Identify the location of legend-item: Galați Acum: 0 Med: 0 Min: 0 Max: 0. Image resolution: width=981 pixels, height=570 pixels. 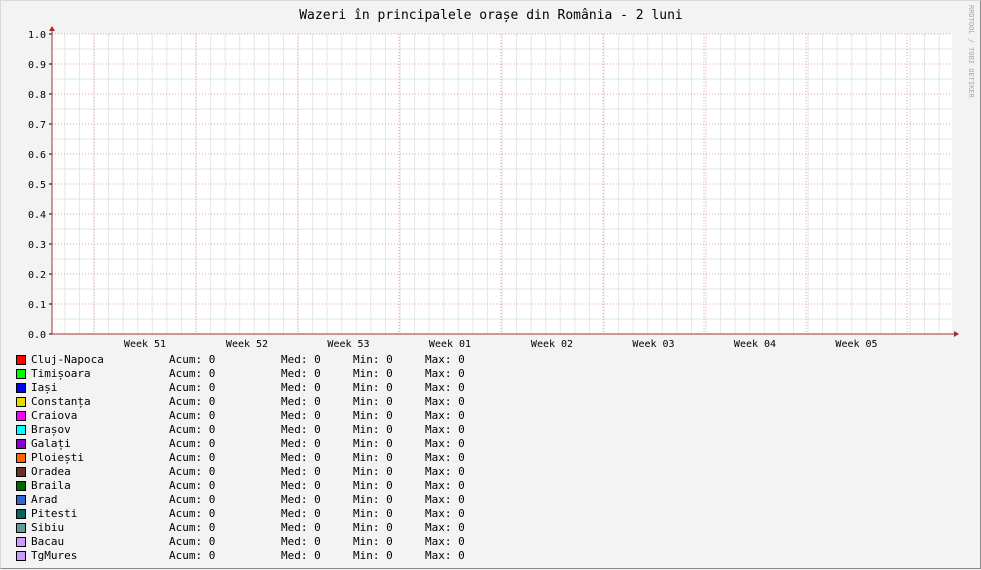
(275, 444).